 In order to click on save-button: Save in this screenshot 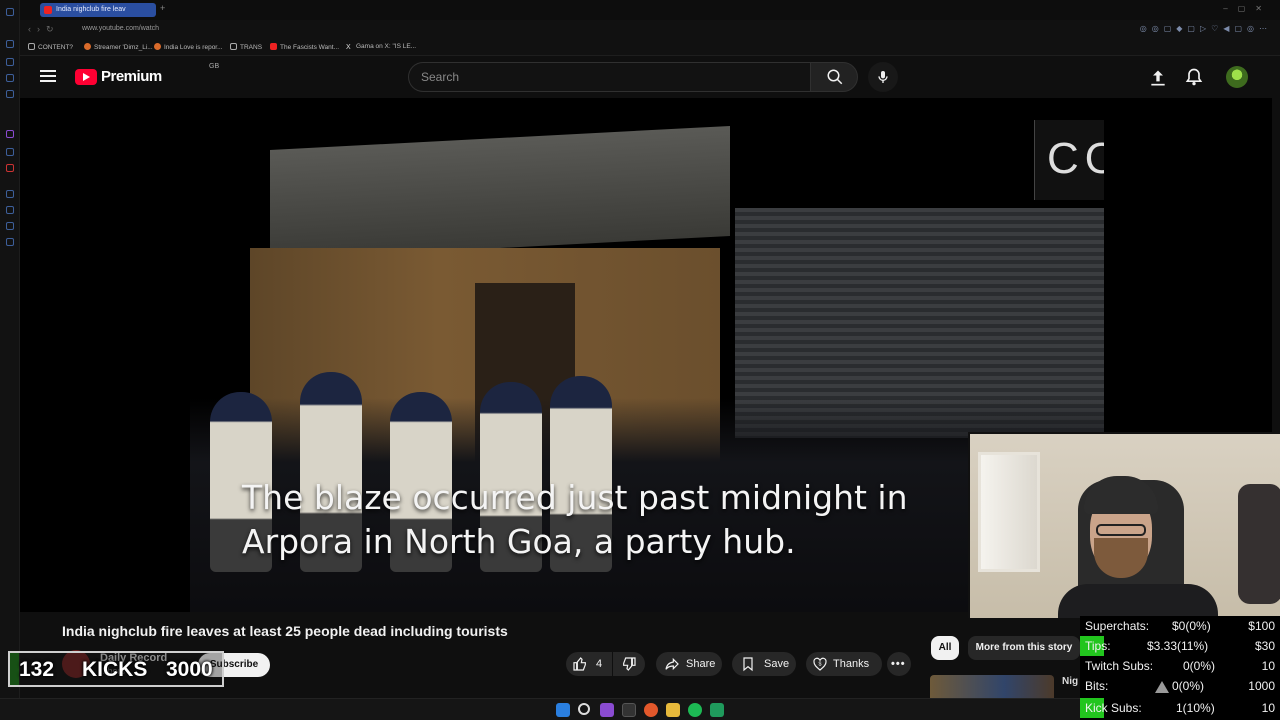, I will do `click(764, 664)`.